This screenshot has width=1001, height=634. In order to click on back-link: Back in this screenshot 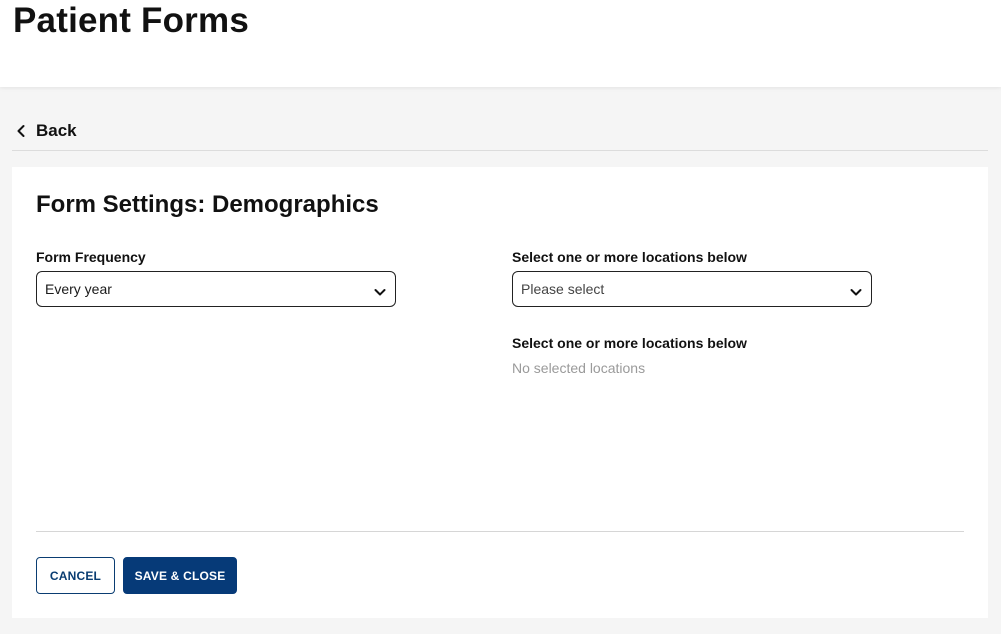, I will do `click(46, 131)`.